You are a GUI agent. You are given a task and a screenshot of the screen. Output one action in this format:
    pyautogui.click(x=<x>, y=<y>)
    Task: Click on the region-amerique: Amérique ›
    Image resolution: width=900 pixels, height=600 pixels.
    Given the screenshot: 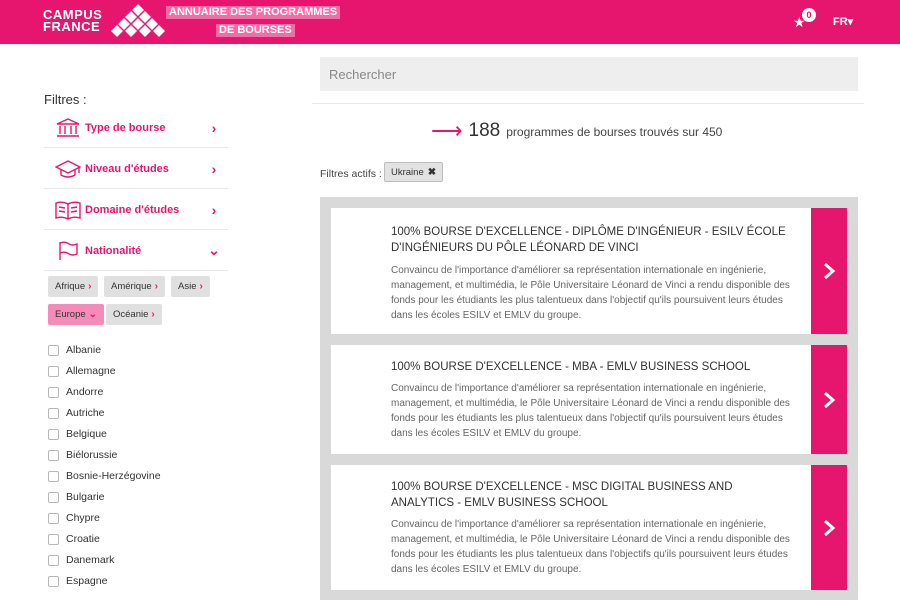 What is the action you would take?
    pyautogui.click(x=135, y=286)
    